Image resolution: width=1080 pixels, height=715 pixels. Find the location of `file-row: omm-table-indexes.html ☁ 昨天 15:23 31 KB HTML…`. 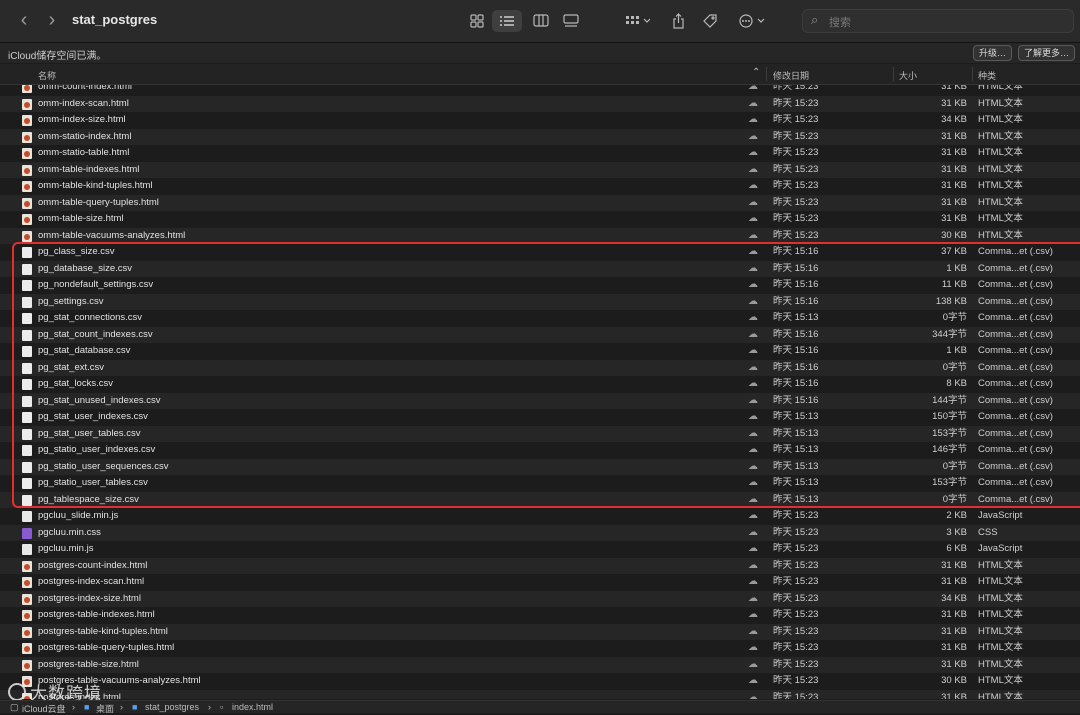

file-row: omm-table-indexes.html ☁ 昨天 15:23 31 KB HTML… is located at coordinates (540, 169).